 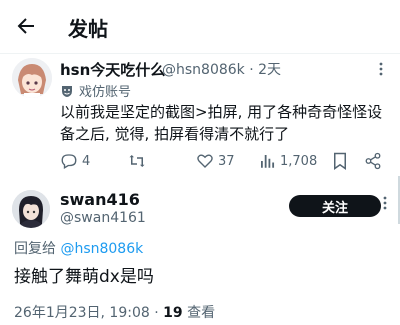 I want to click on follow-button: 关注, so click(x=335, y=206).